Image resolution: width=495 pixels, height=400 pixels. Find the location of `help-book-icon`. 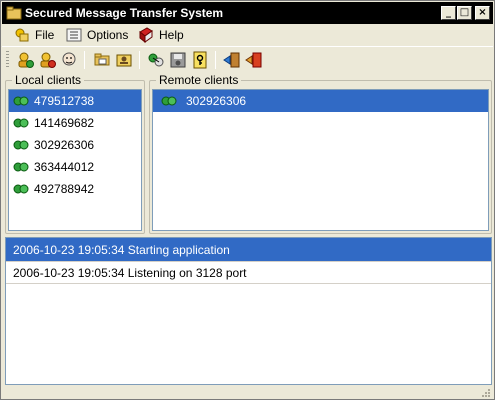

help-book-icon is located at coordinates (146, 35).